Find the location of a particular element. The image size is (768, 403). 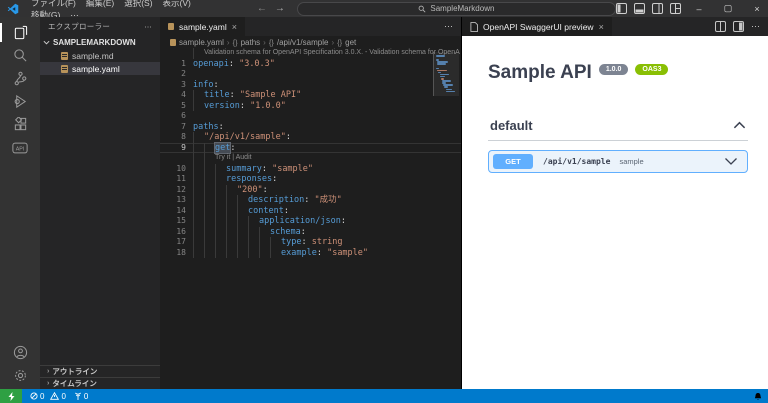

nav-forward-button: → is located at coordinates (280, 8).